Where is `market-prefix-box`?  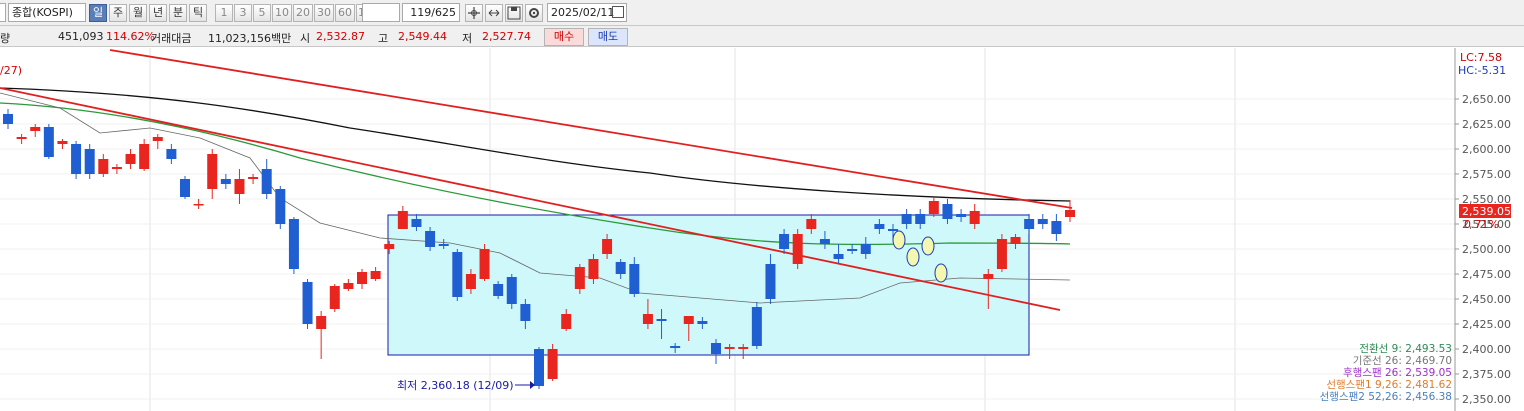 market-prefix-box is located at coordinates (3, 12).